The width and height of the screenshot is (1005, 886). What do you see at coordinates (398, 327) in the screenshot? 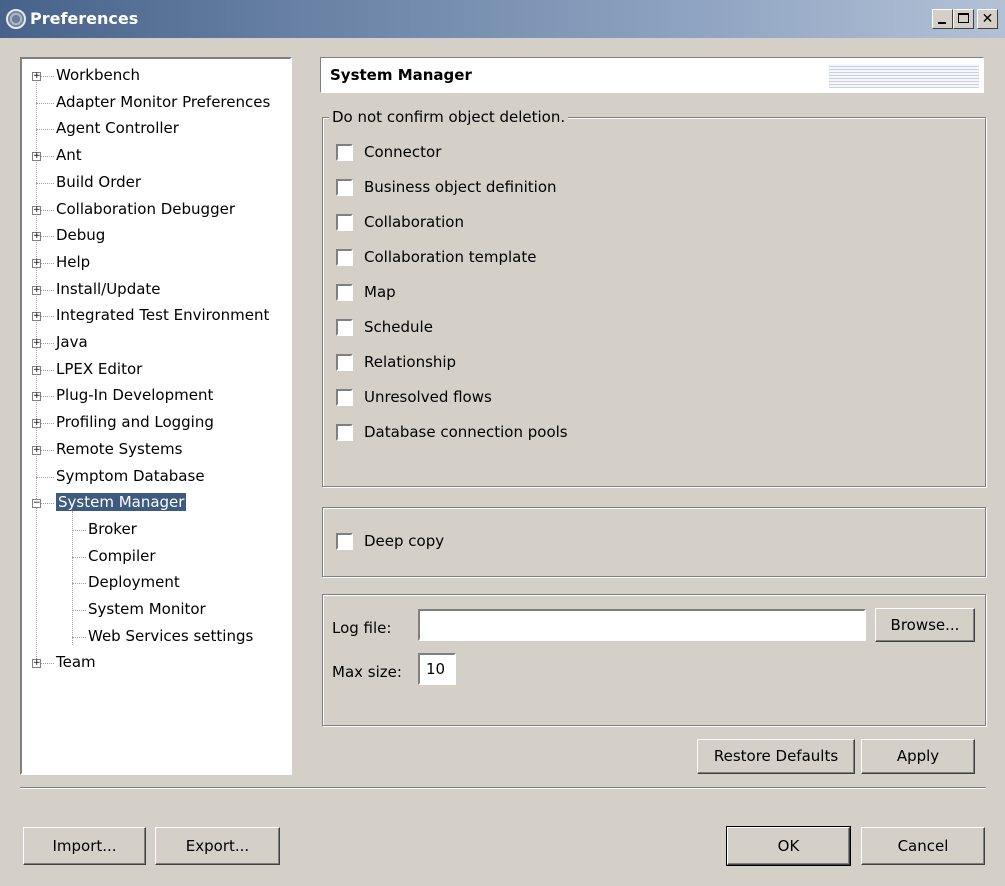
I see `deletion-option-label: Schedule` at bounding box center [398, 327].